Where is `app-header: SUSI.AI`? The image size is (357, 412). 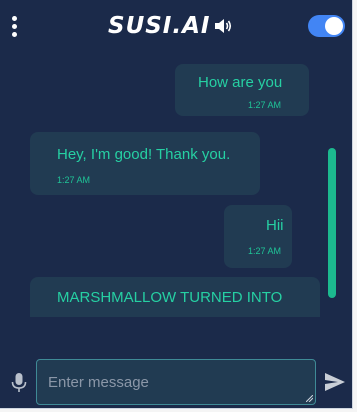
app-header: SUSI.AI is located at coordinates (176, 26).